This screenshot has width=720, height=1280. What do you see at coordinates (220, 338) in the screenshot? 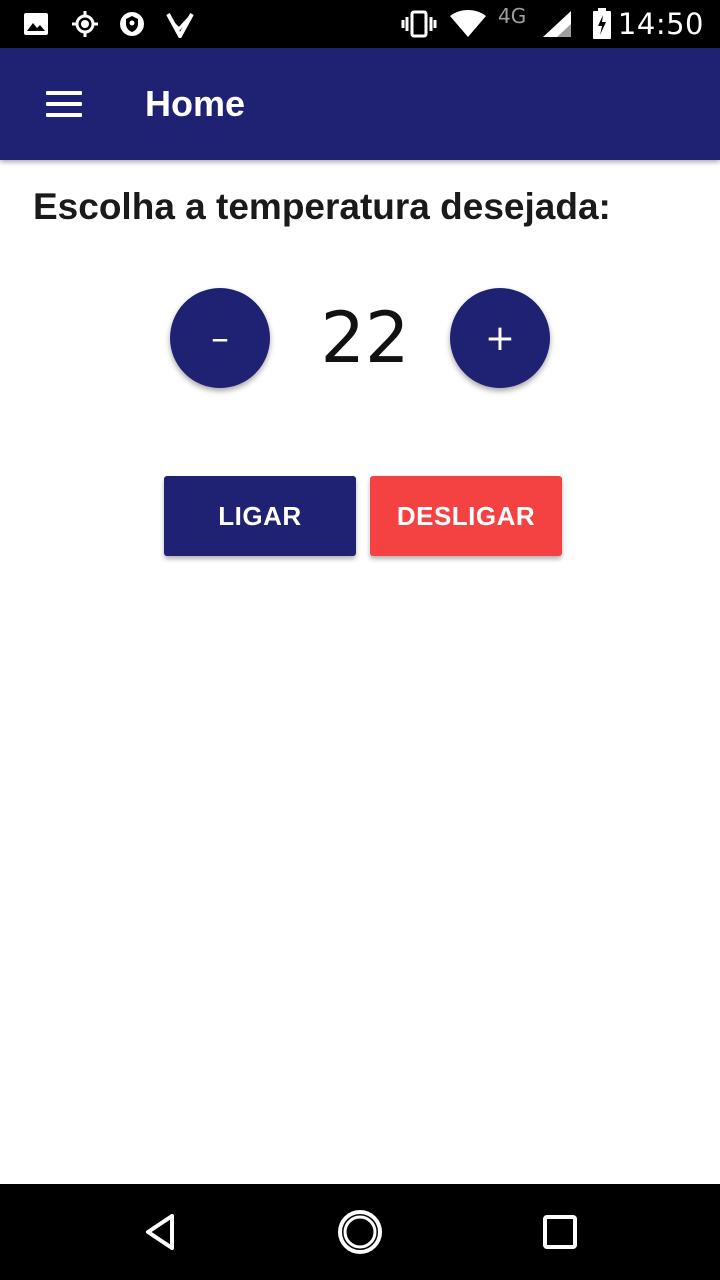
I see `decrease-temperature-button: –` at bounding box center [220, 338].